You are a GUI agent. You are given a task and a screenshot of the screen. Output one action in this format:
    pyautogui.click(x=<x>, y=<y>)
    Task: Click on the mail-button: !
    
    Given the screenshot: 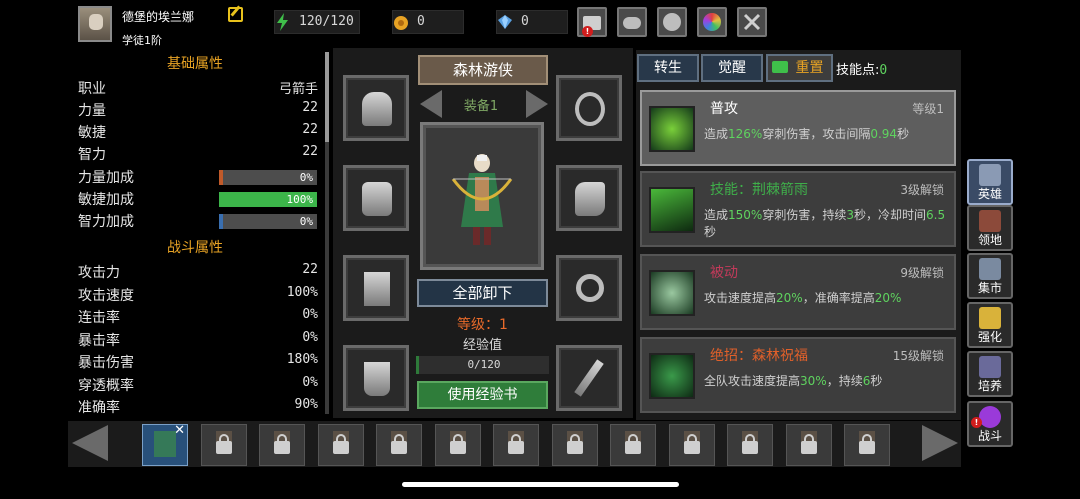 What is the action you would take?
    pyautogui.click(x=592, y=22)
    